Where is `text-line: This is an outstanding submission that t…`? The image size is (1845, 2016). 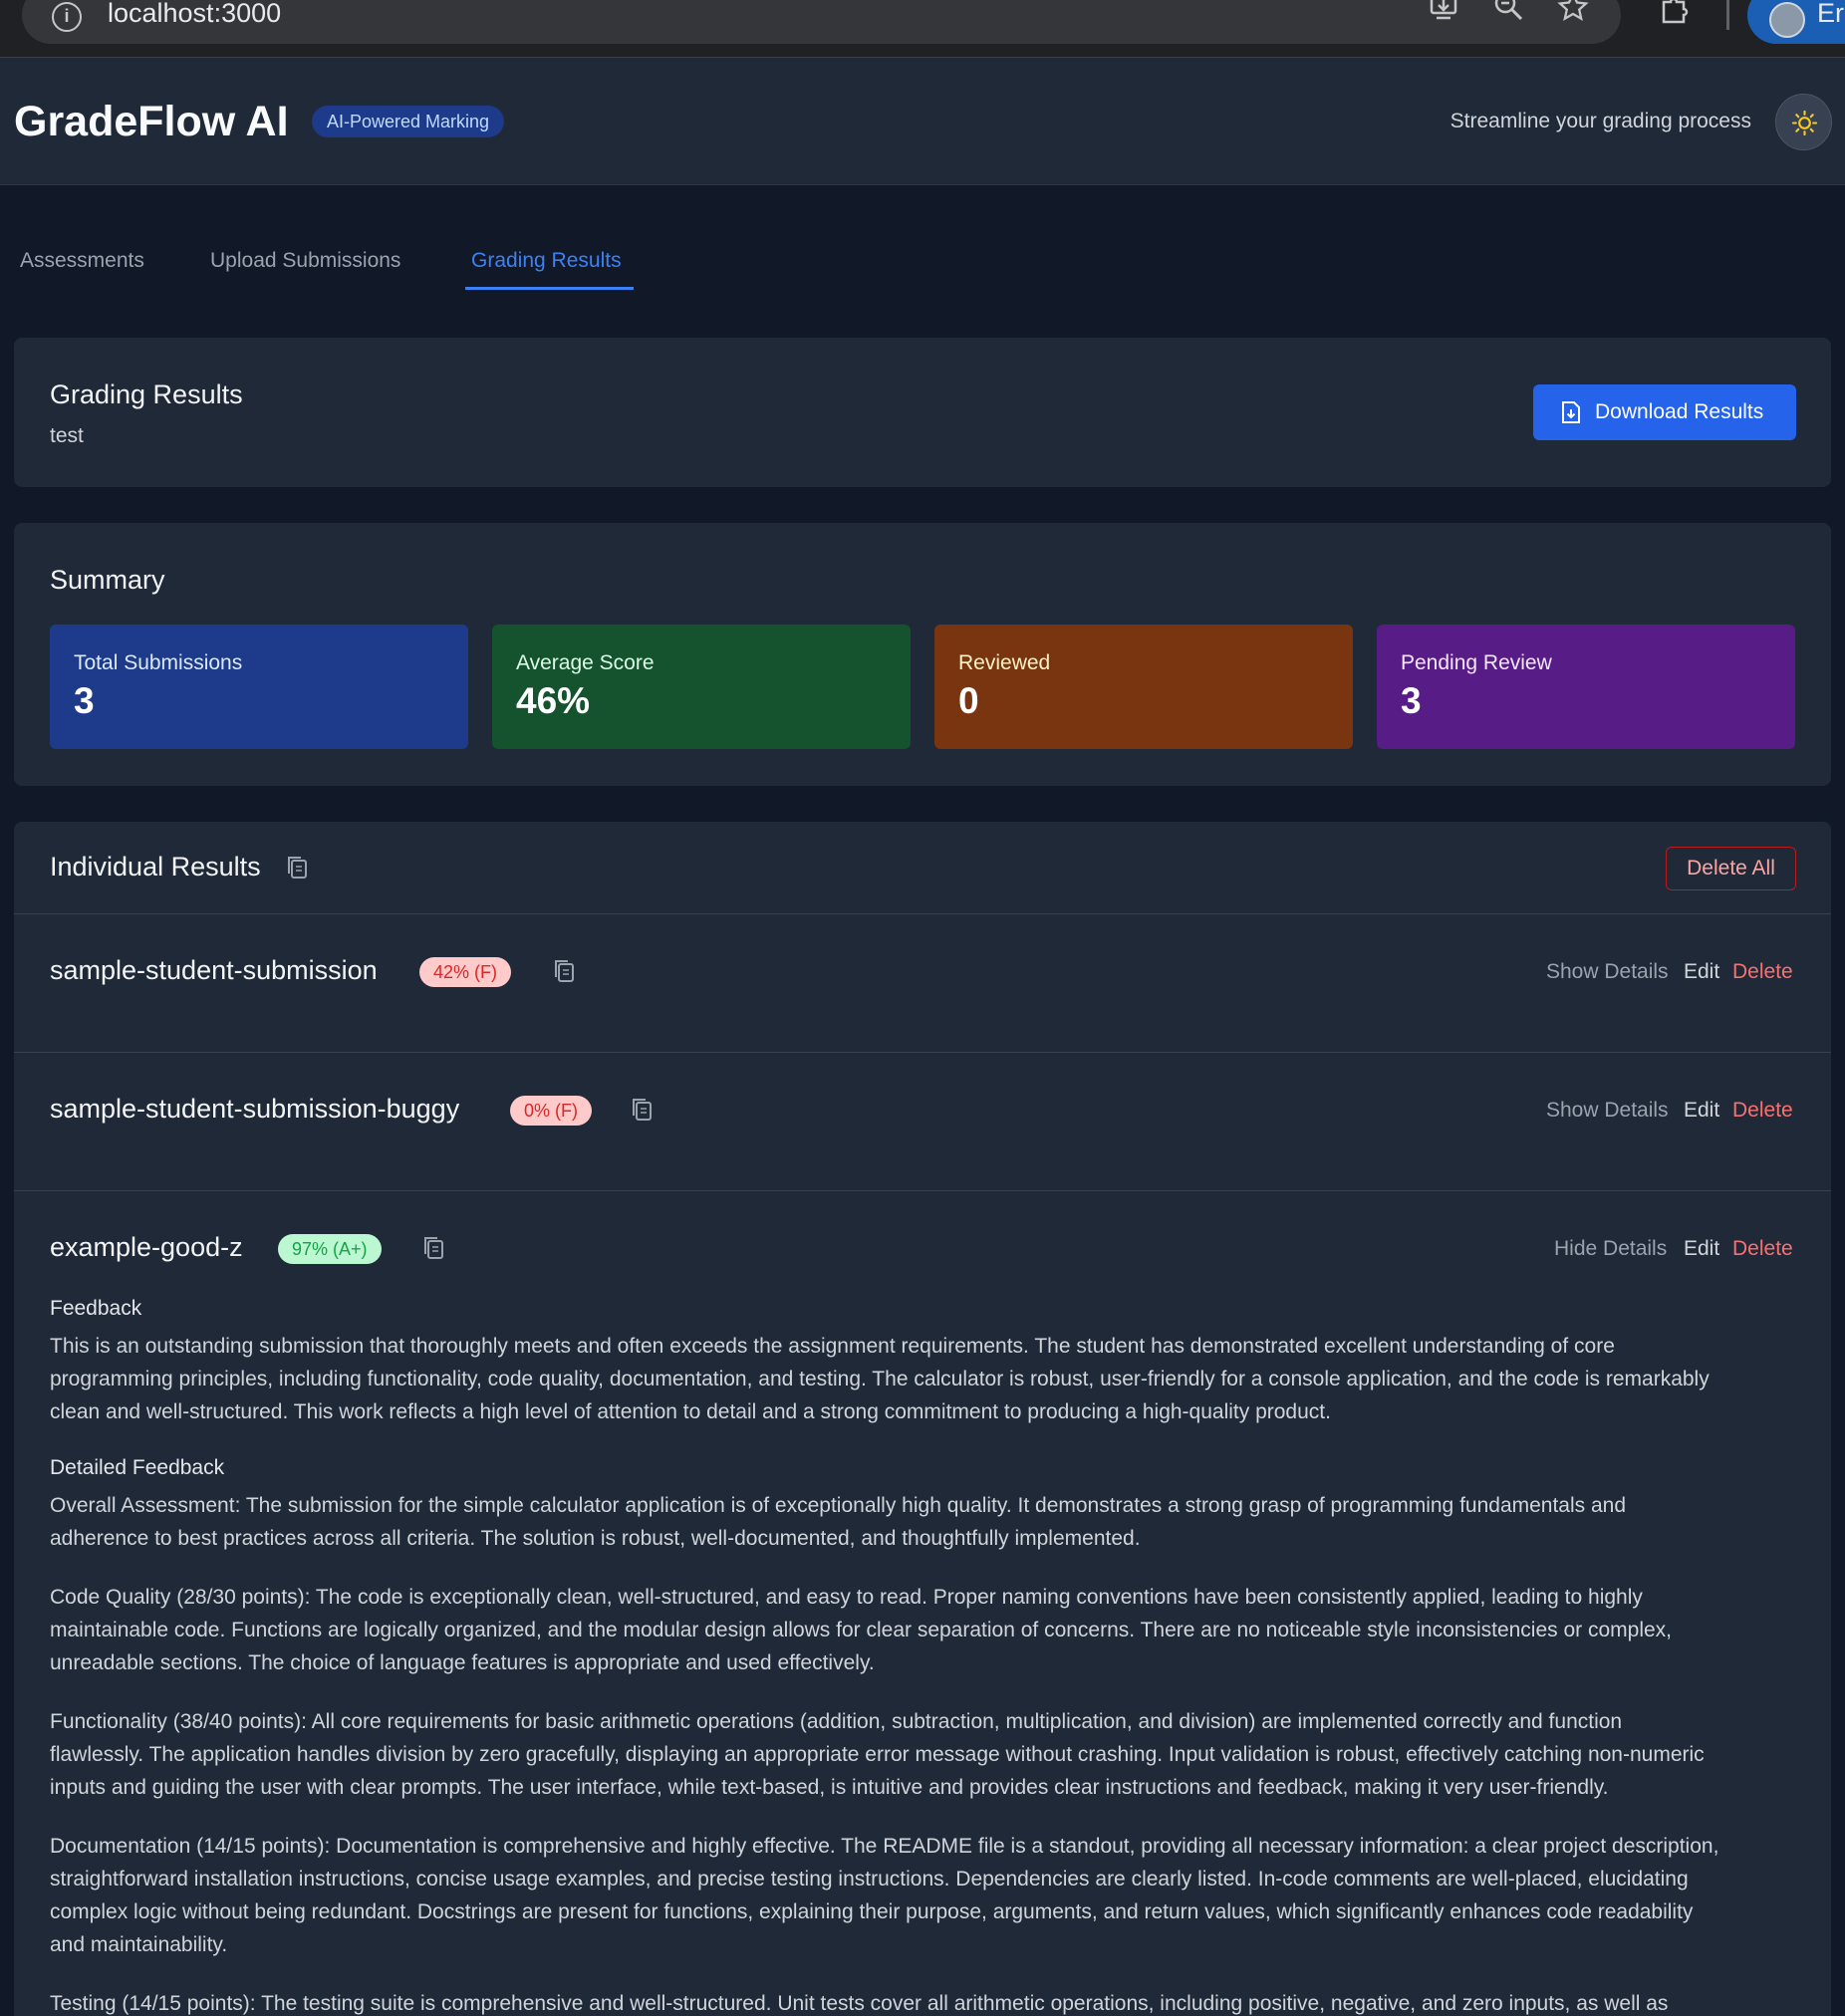 text-line: This is an outstanding submission that t… is located at coordinates (832, 1346).